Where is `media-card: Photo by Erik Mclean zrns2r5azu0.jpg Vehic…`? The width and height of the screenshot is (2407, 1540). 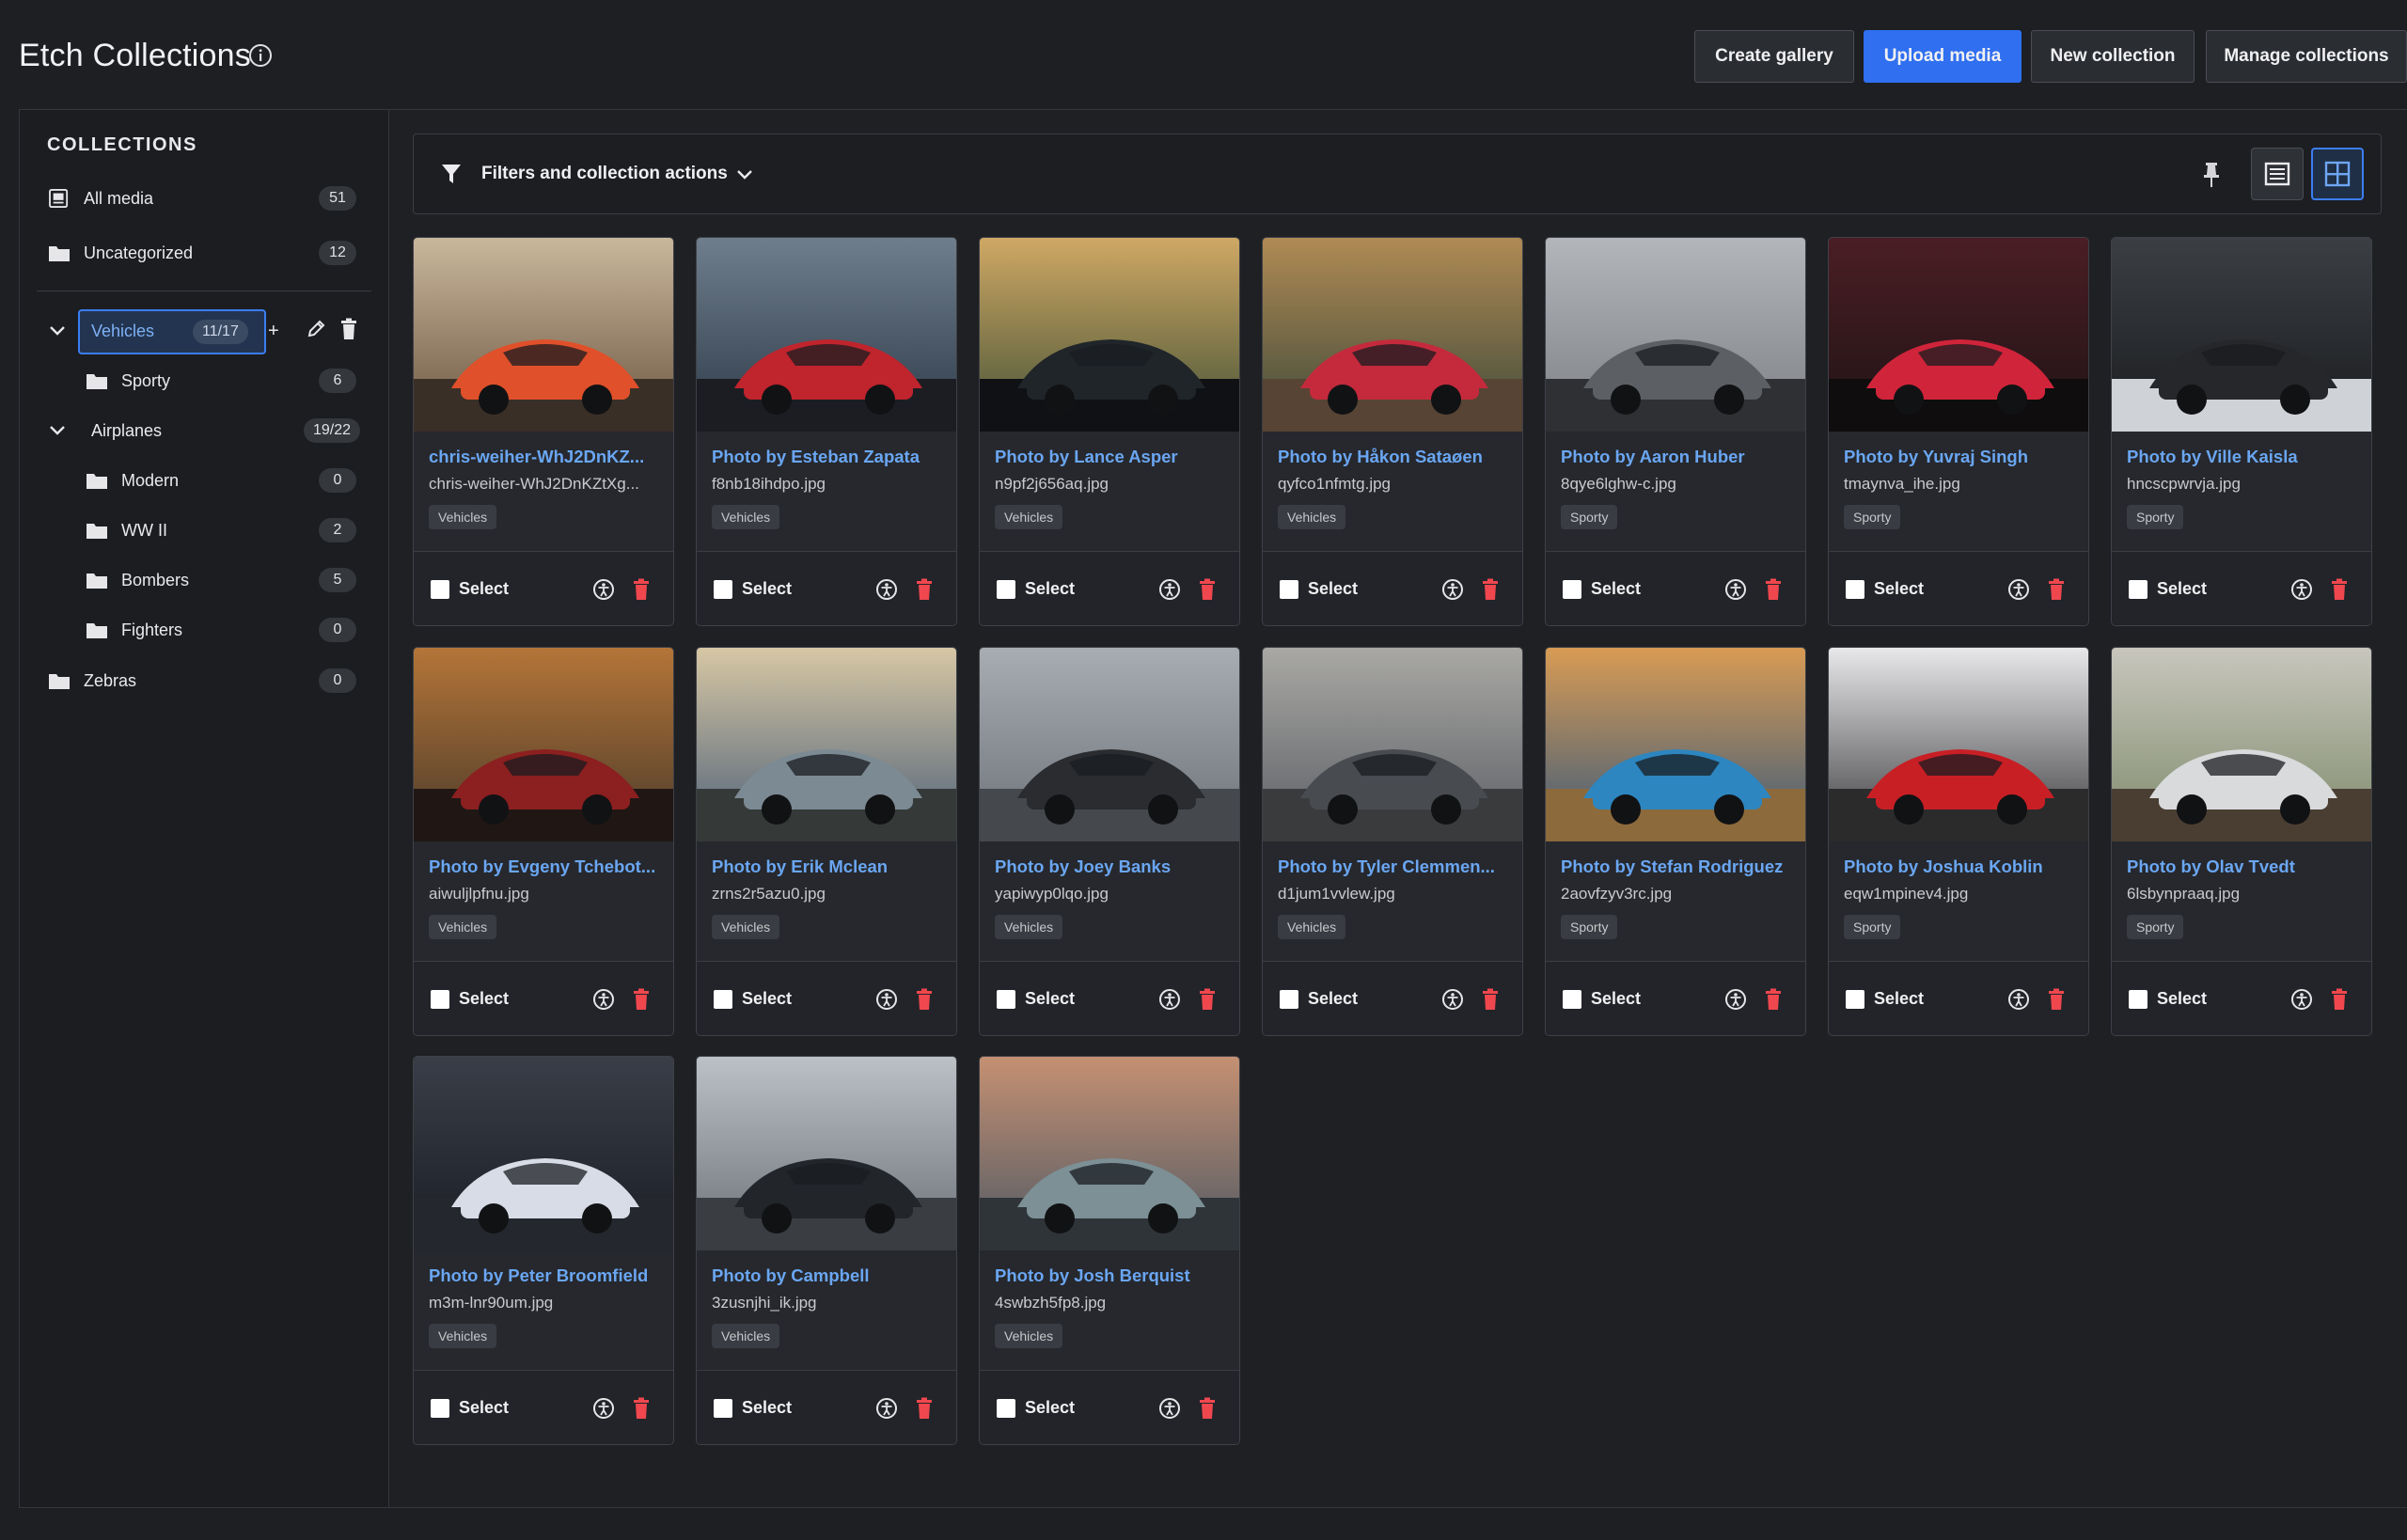
media-card: Photo by Erik Mclean zrns2r5azu0.jpg Vehic… is located at coordinates (826, 841).